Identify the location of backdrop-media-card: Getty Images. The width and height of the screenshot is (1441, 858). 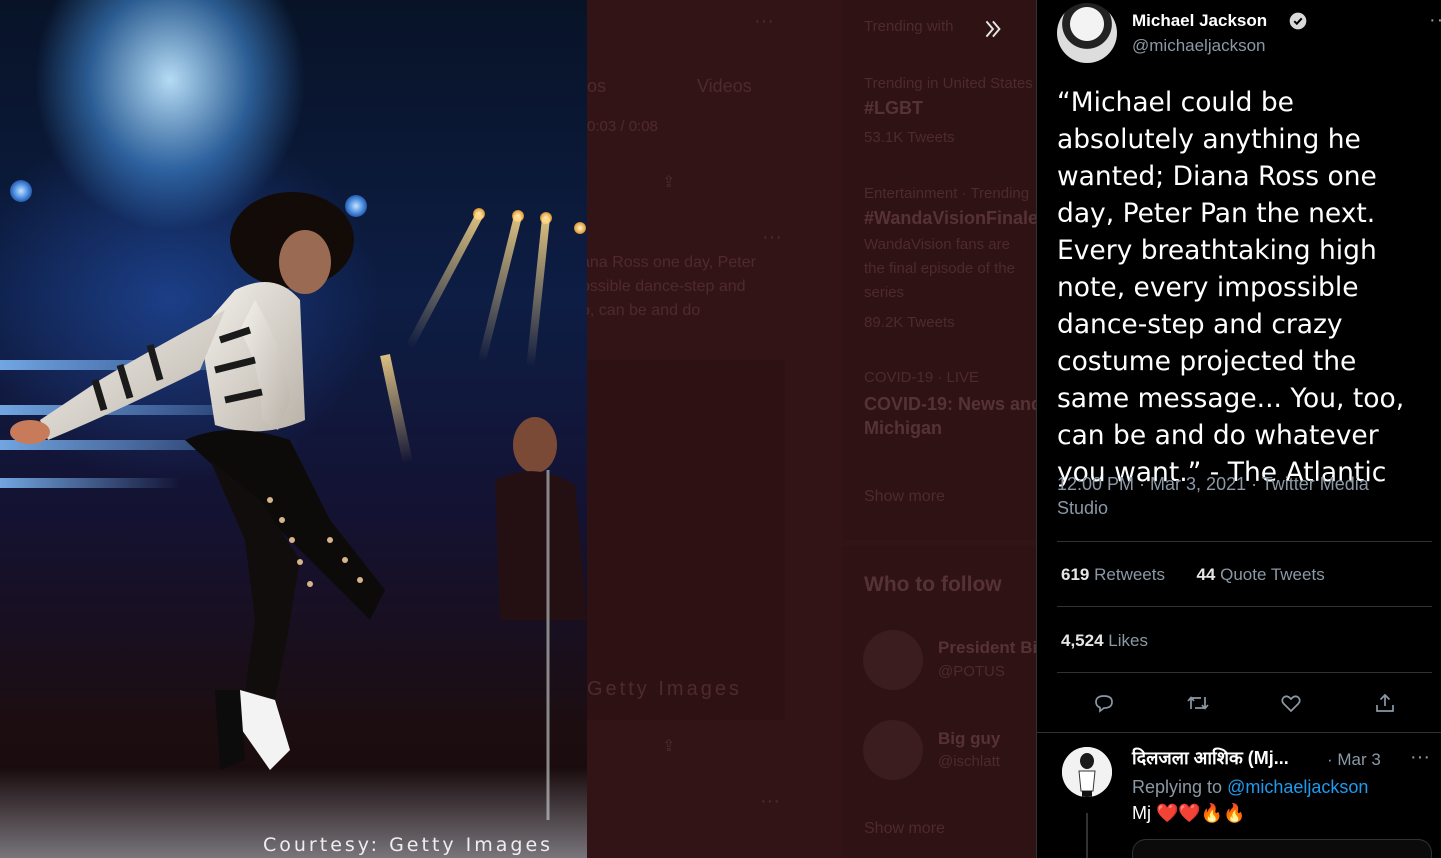
(686, 540).